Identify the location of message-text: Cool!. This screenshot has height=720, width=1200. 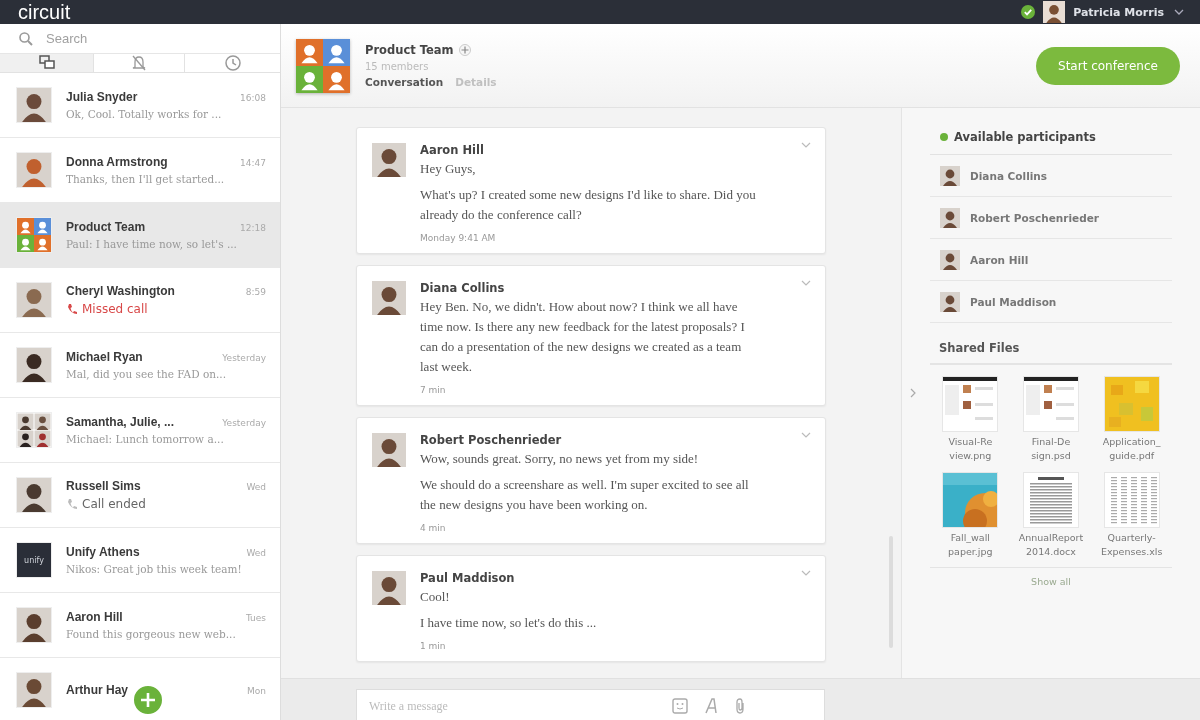
(435, 597).